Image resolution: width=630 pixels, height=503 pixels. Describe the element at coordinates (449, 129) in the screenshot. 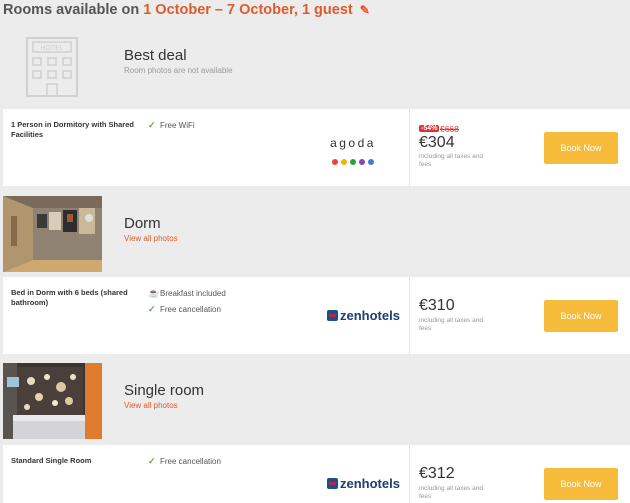

I see `old-price: €668` at that location.